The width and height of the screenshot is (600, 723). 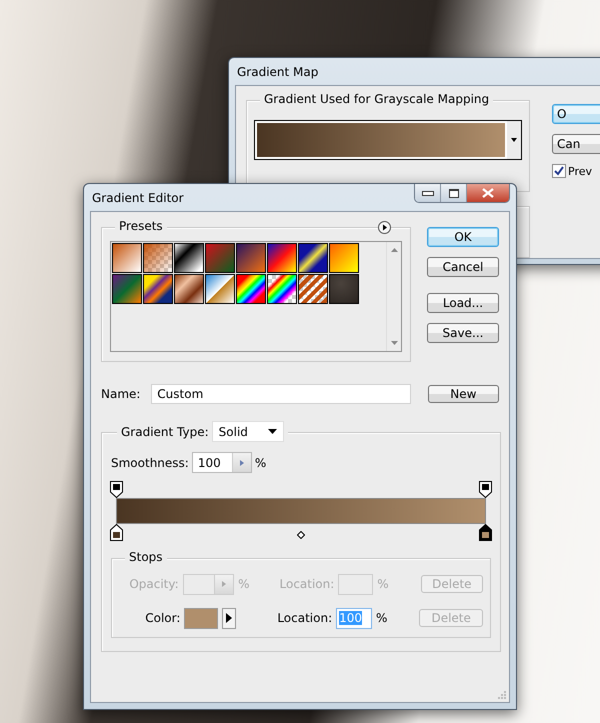 I want to click on name-label: Name:, so click(x=121, y=394).